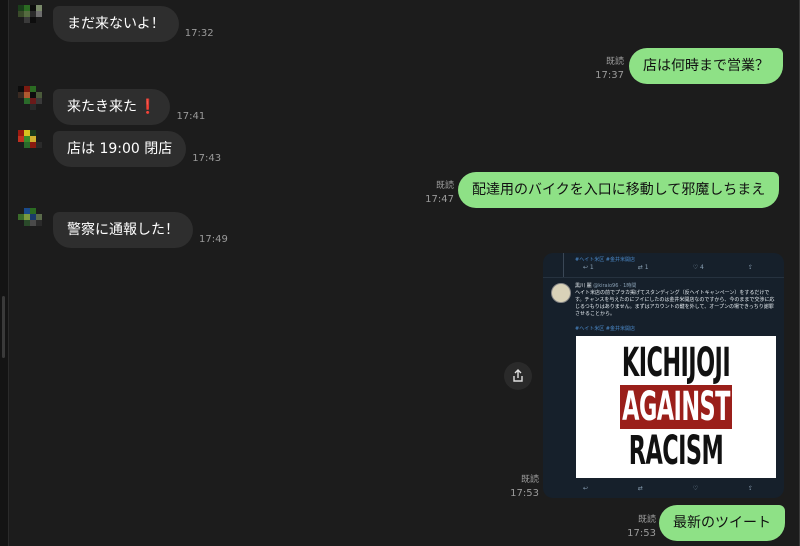  Describe the element at coordinates (583, 286) in the screenshot. I see `author-name: 黒川 麗` at that location.